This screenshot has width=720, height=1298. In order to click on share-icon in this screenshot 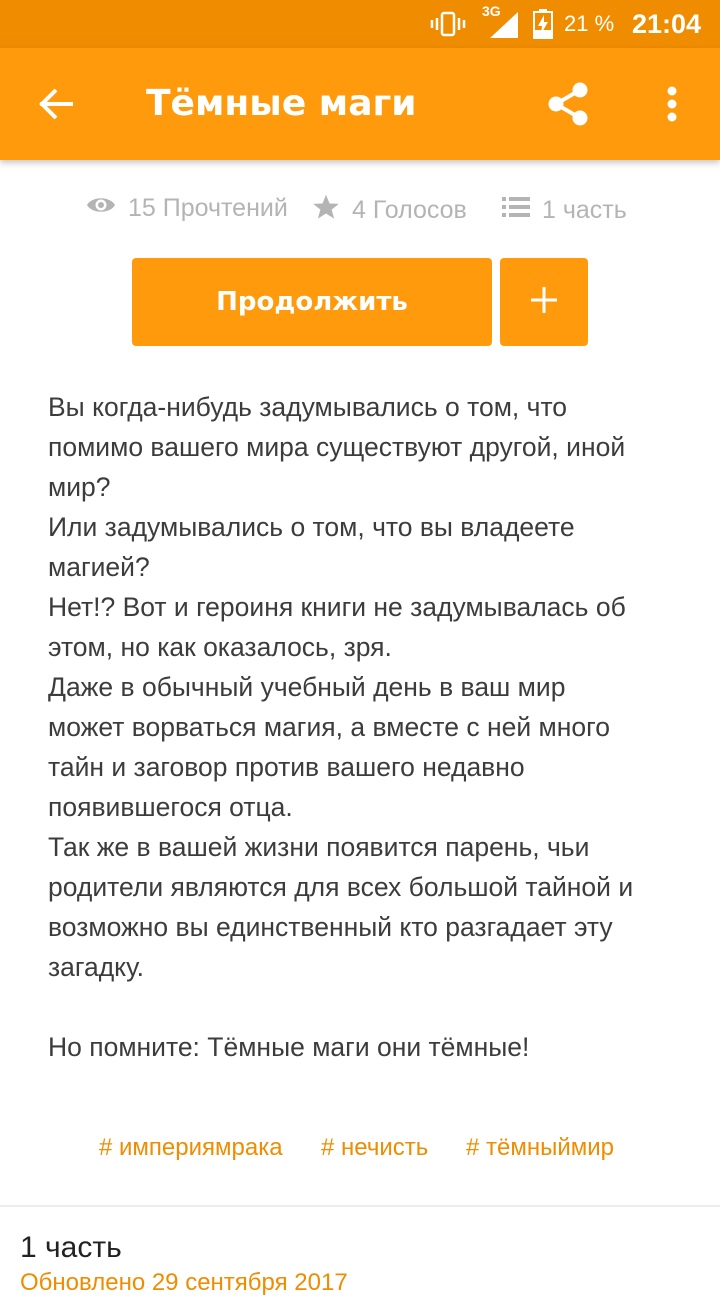, I will do `click(568, 104)`.